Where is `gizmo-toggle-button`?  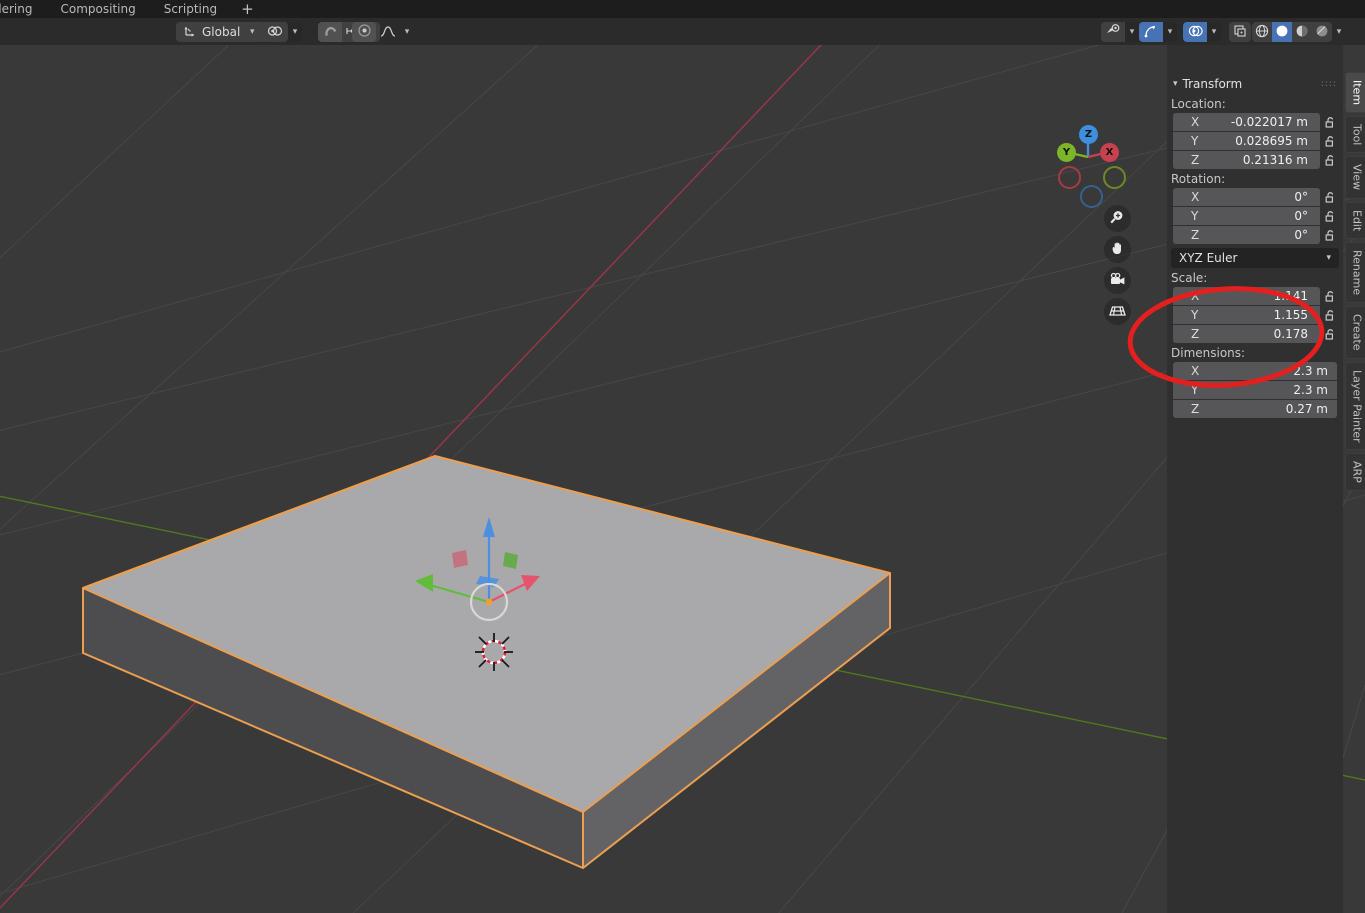 gizmo-toggle-button is located at coordinates (1151, 32).